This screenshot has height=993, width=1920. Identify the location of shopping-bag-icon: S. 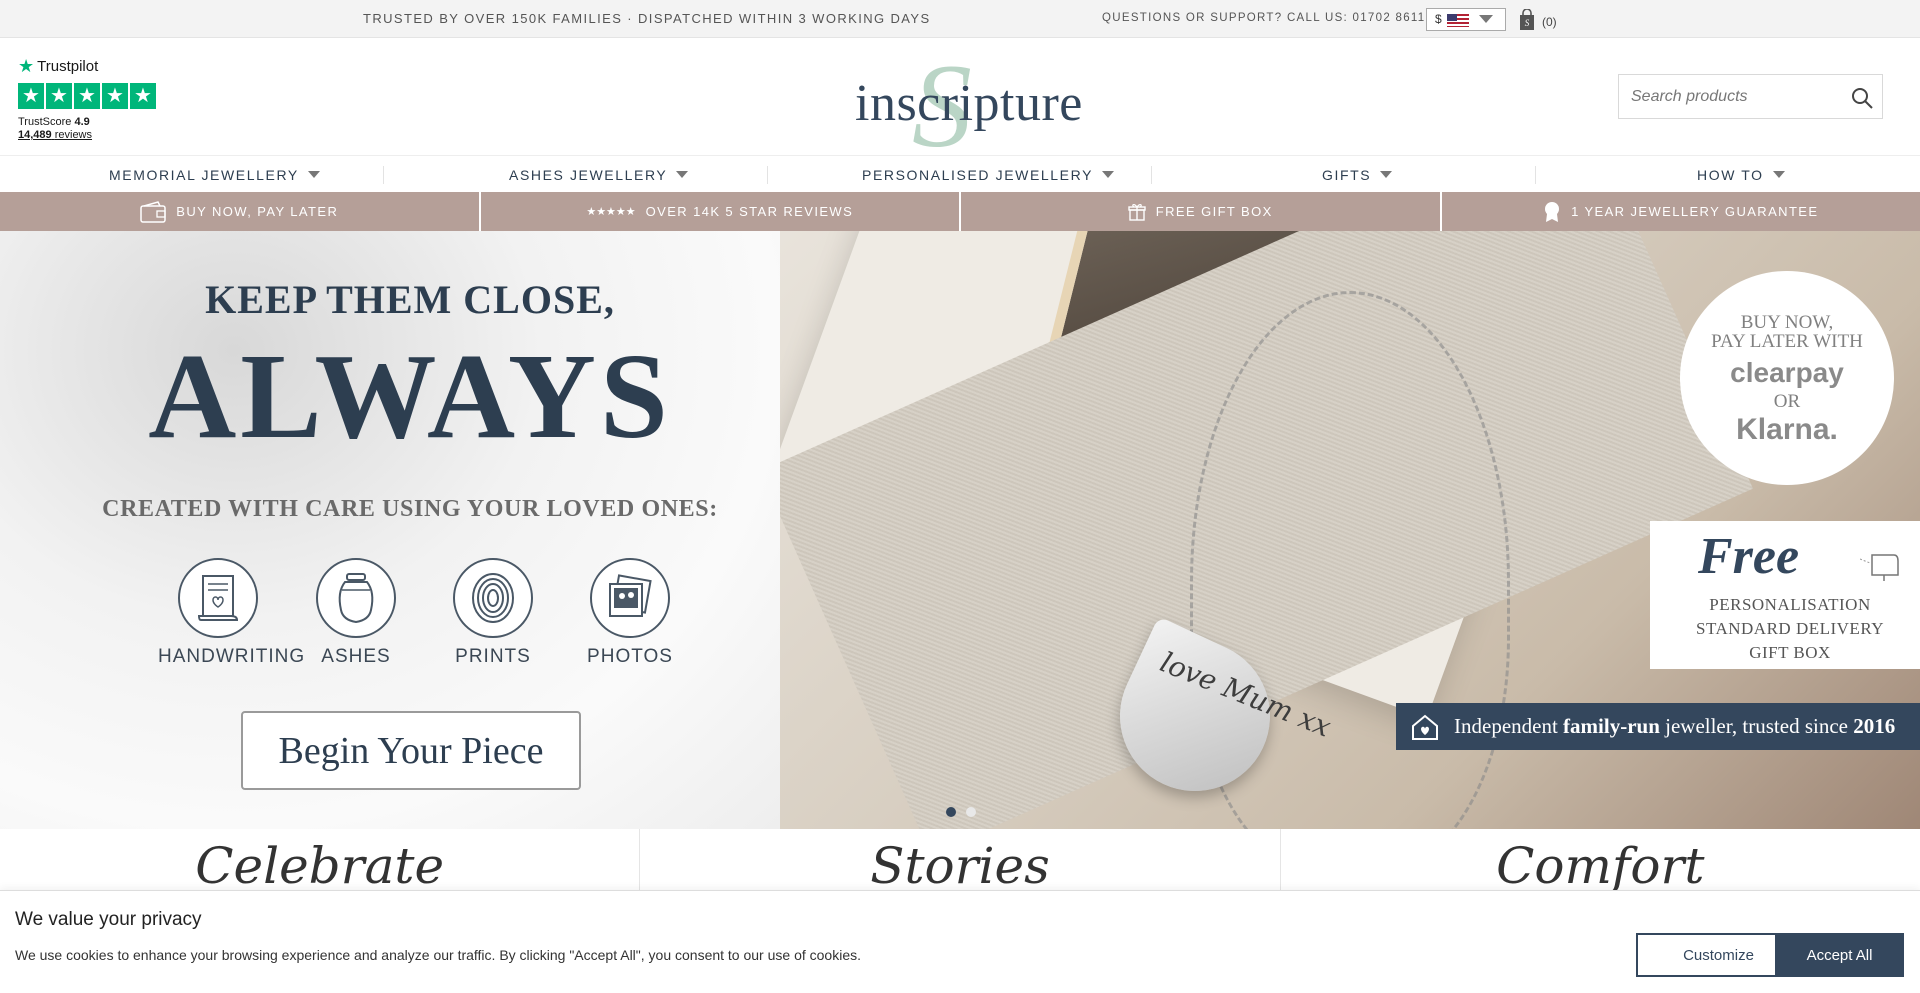
(1527, 19).